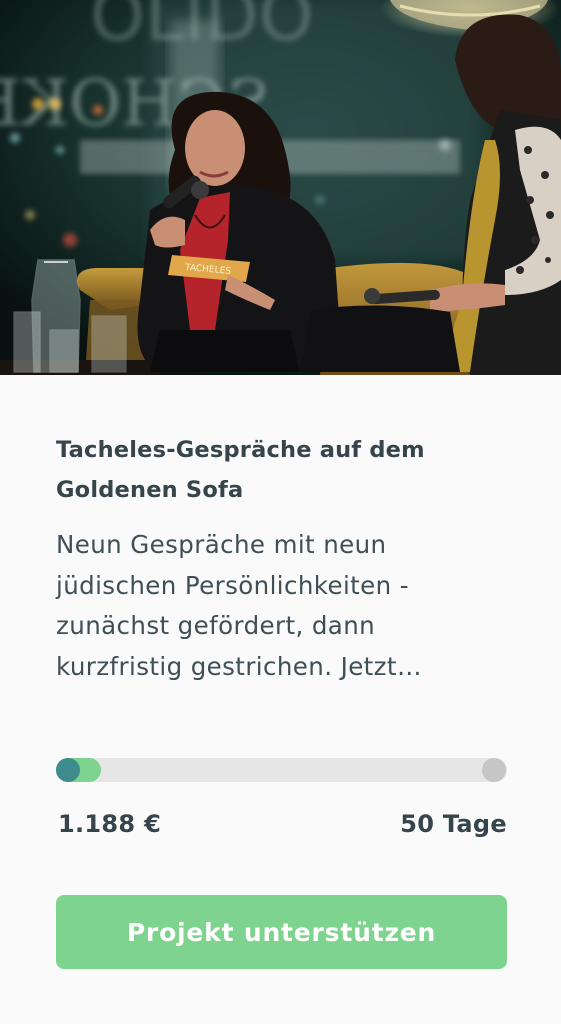  I want to click on project-title: Tacheles-Gespräche auf dem Goldenen Sofa, so click(276, 470).